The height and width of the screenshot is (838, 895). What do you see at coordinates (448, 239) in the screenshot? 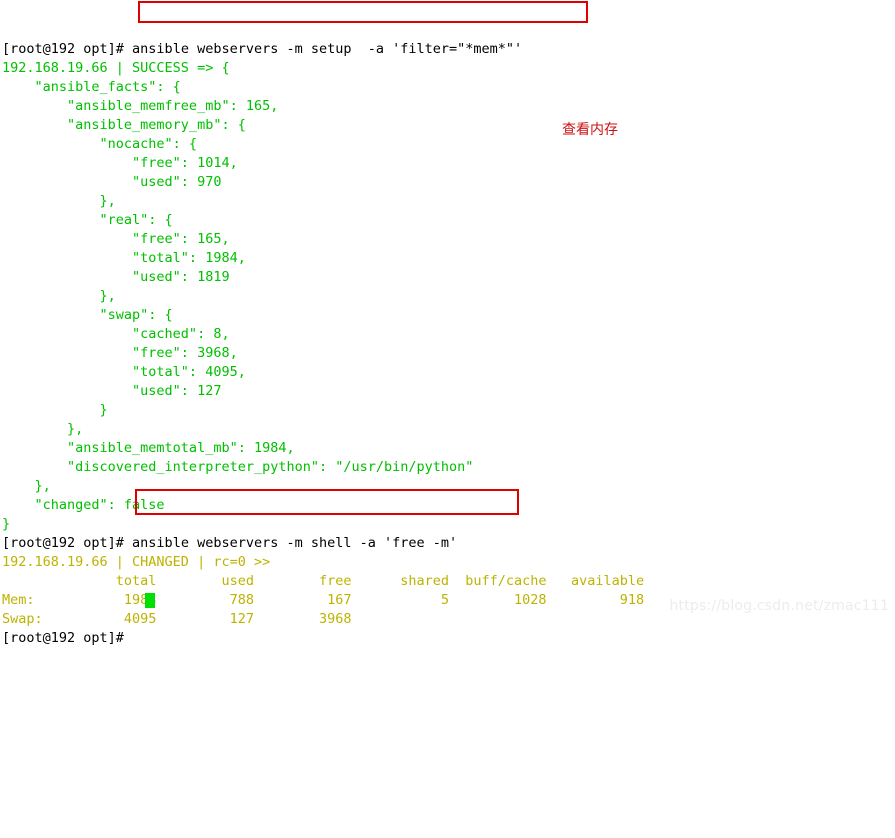
I see `terminal-line: "free": 165,` at bounding box center [448, 239].